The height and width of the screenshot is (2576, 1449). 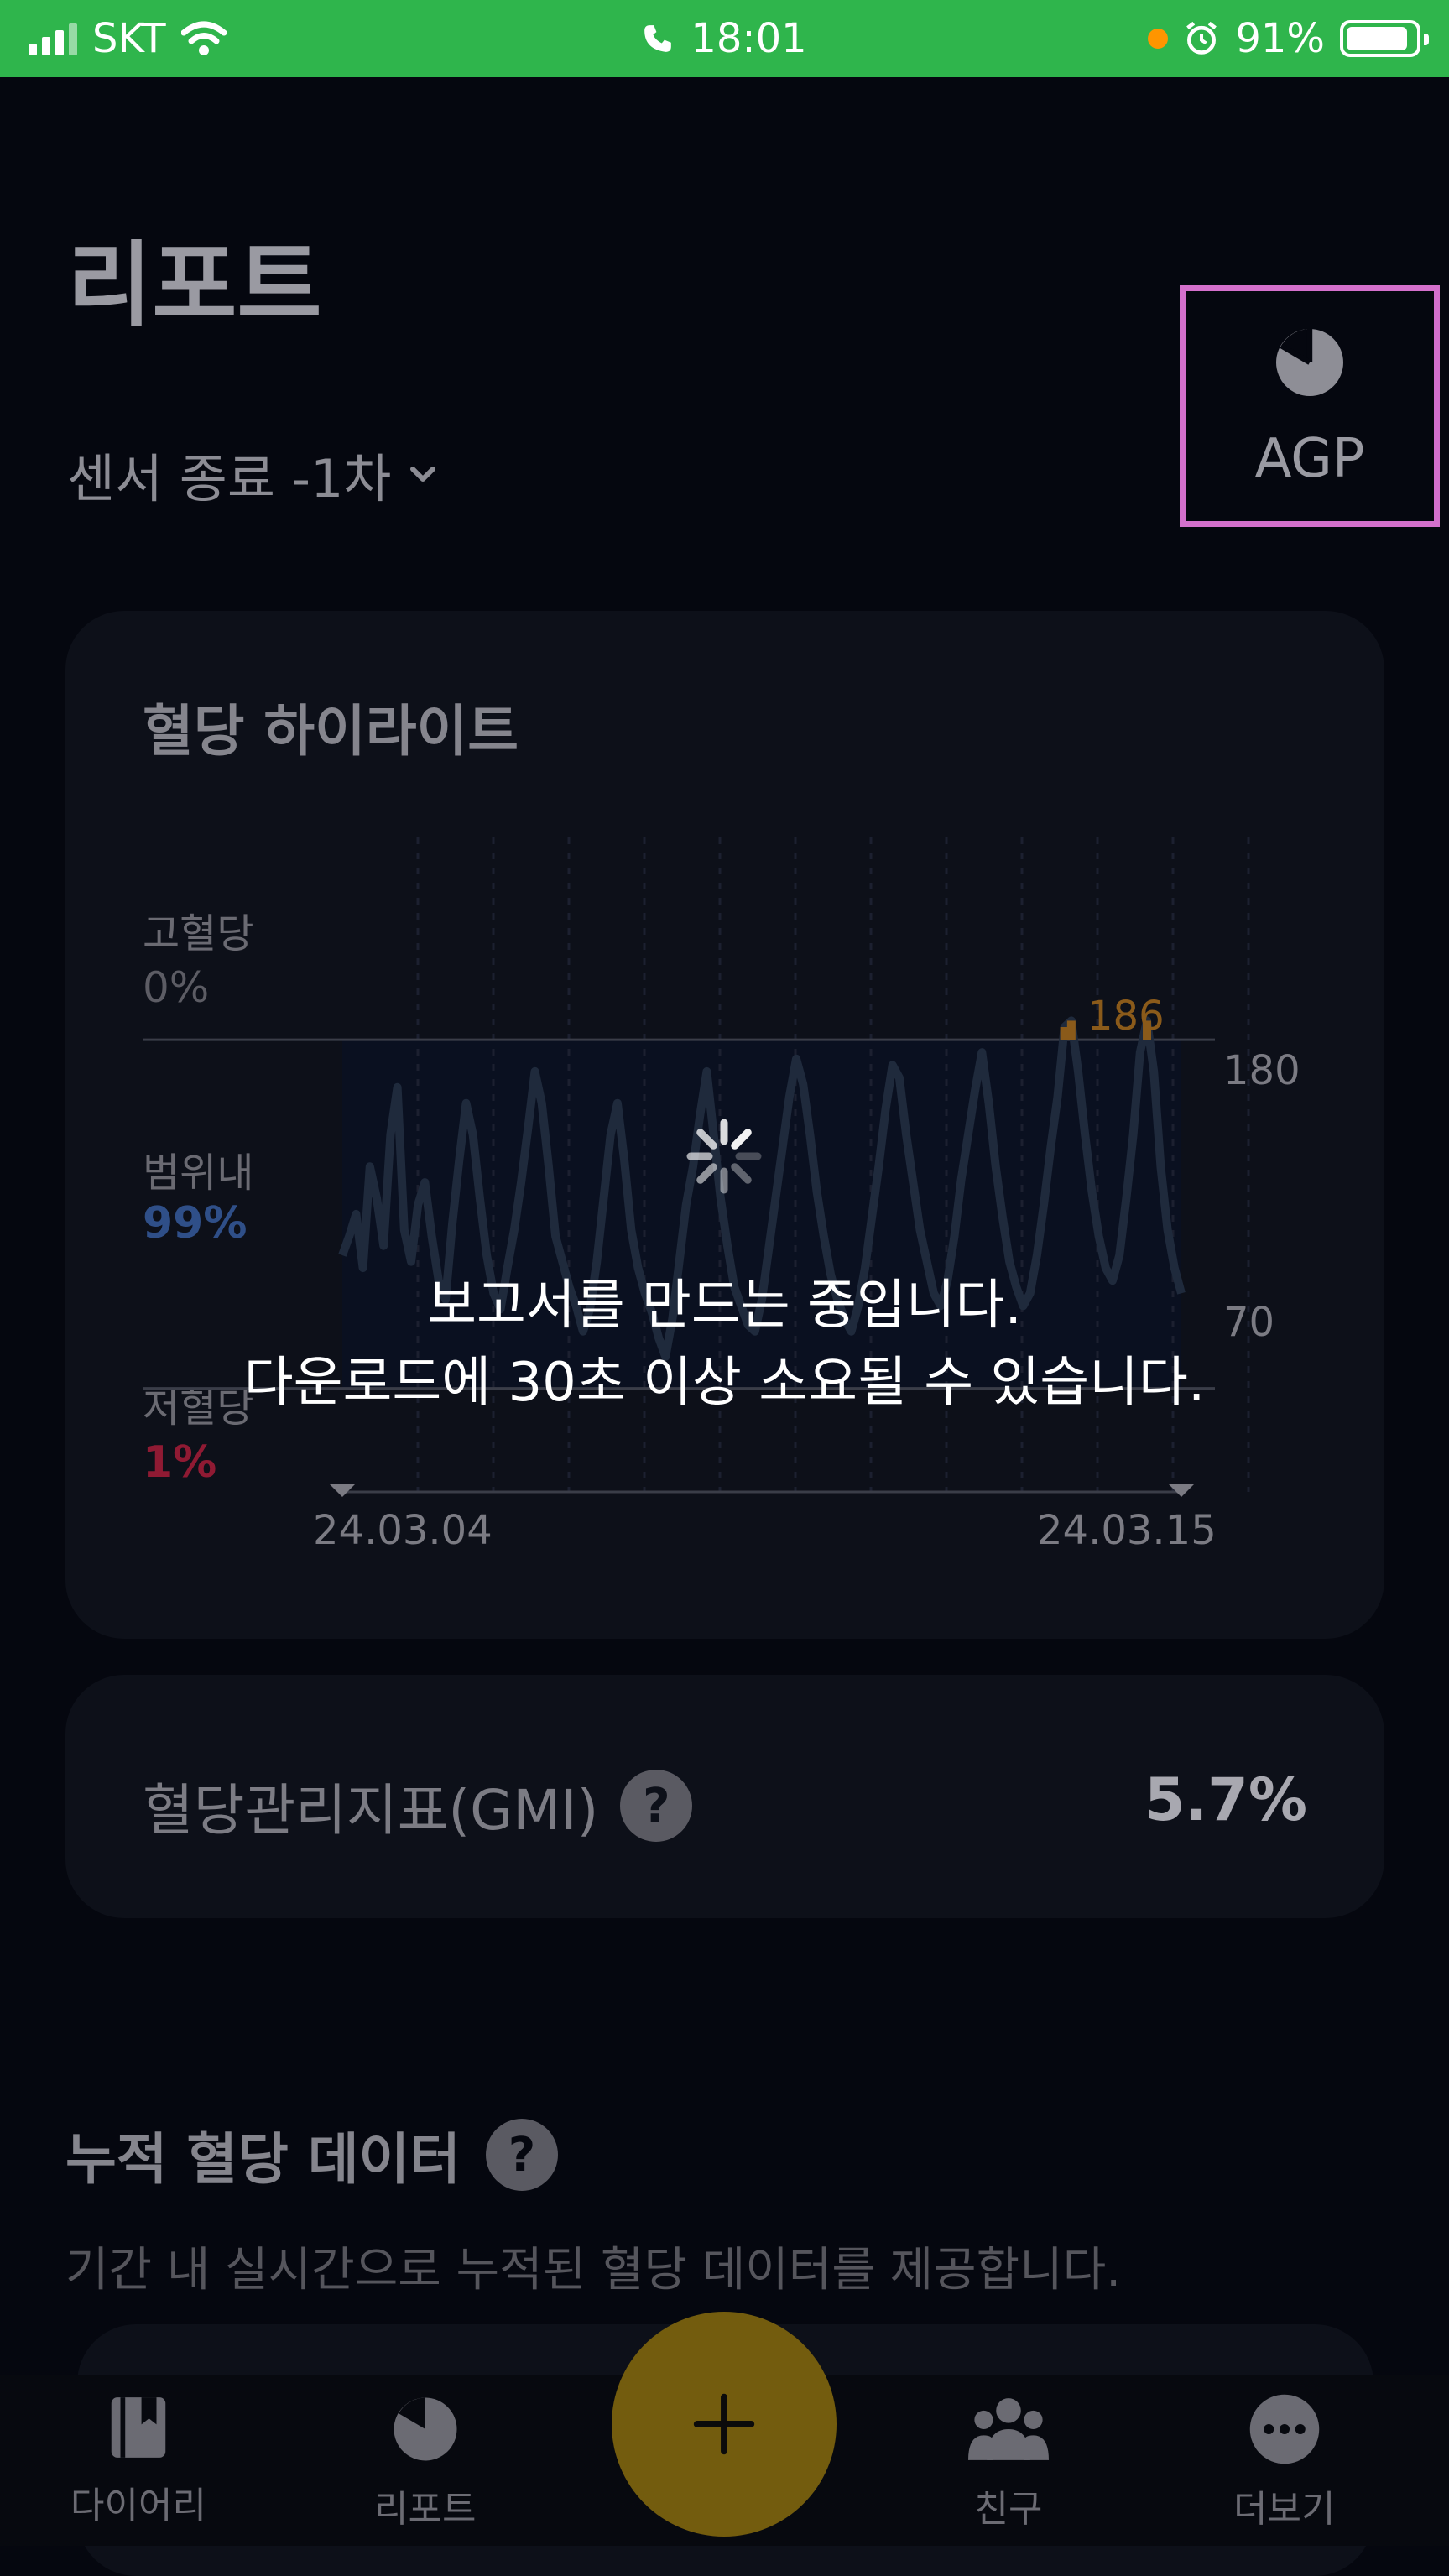 I want to click on period-label: 센서 종료 -1차, so click(x=230, y=479).